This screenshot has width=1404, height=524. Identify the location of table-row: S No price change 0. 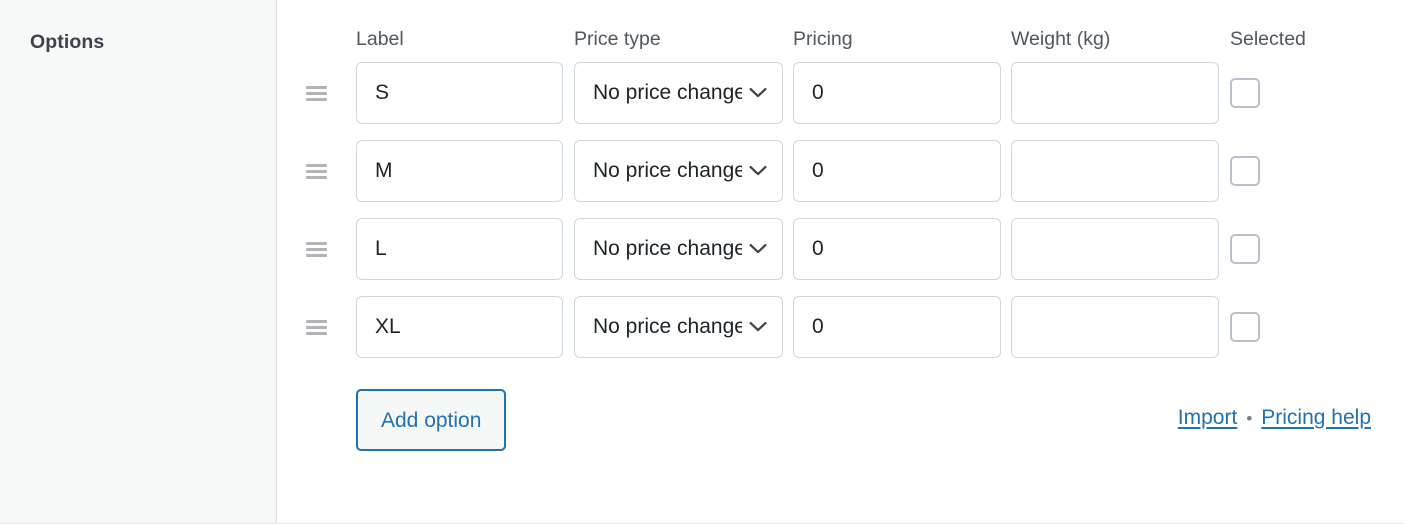
(840, 93).